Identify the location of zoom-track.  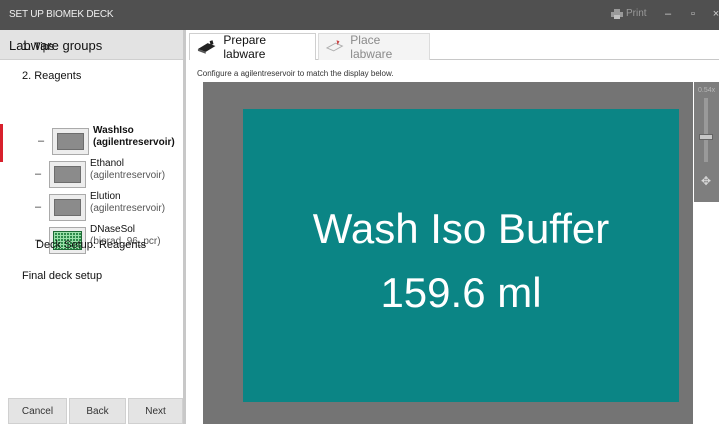
(706, 130).